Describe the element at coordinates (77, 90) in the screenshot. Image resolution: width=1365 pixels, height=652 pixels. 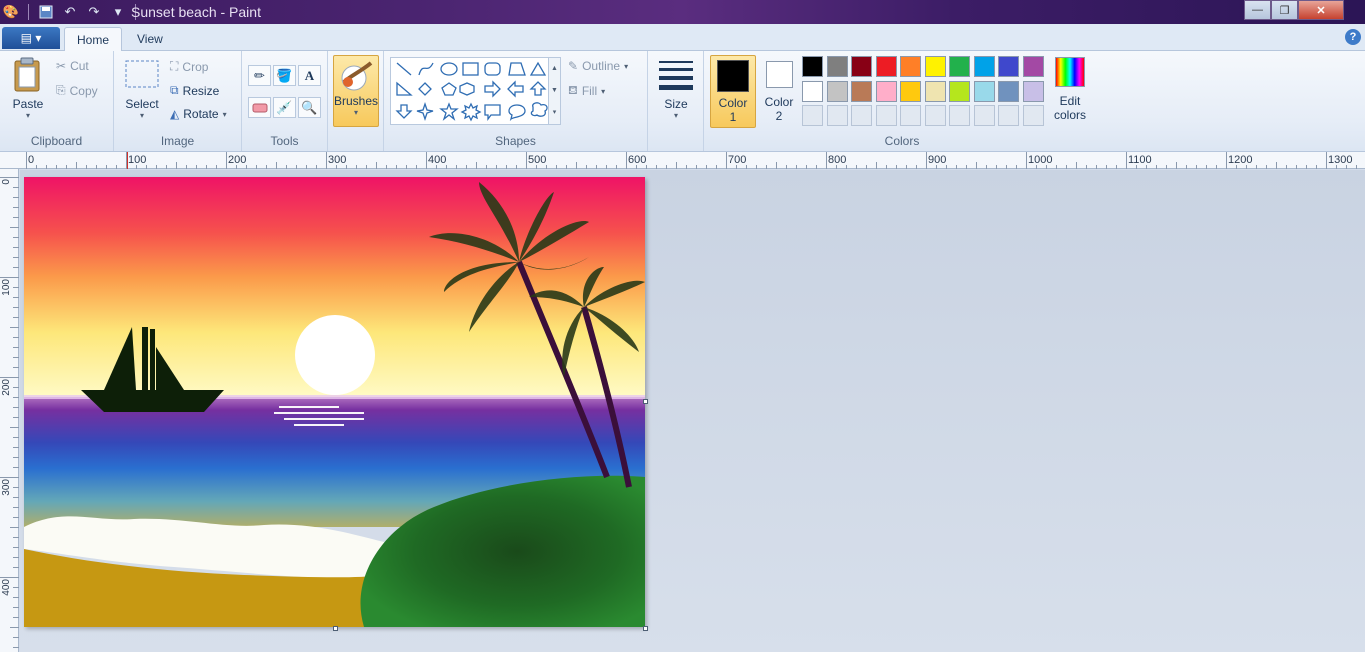
I see `copy-button: ⎘ Copy` at that location.